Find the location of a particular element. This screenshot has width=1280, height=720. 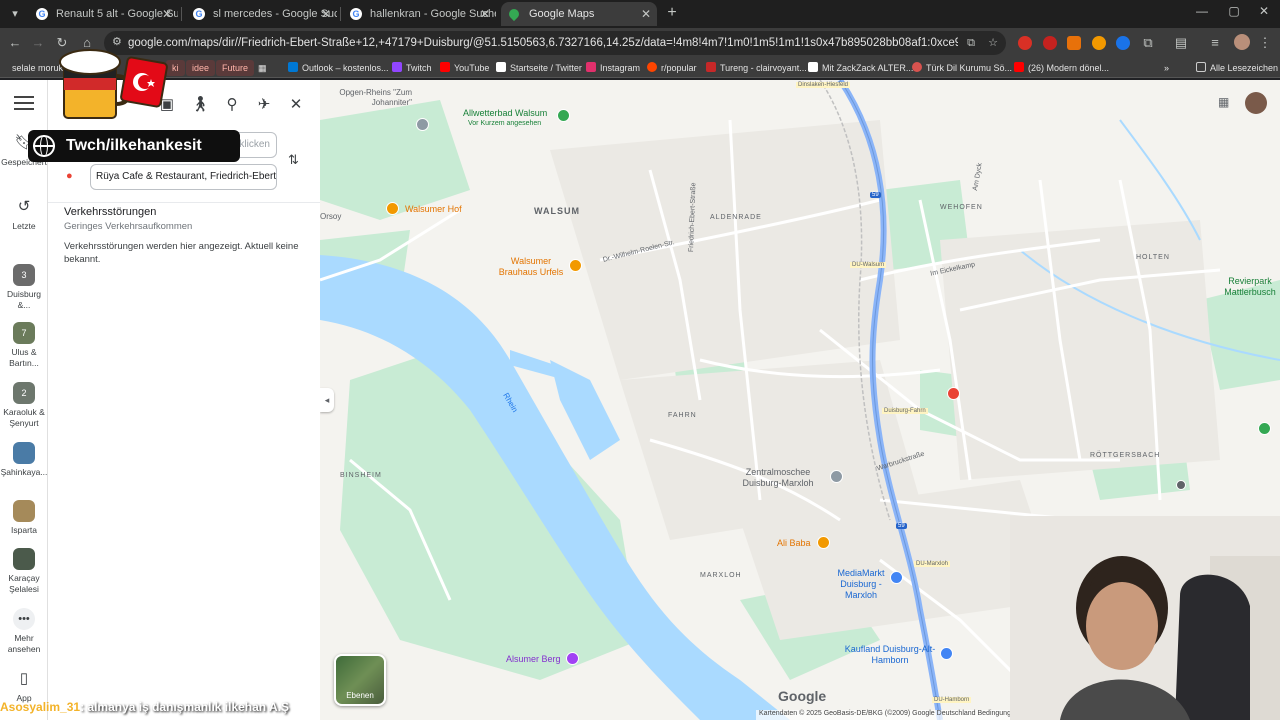

bookmark-youtube: YouTube is located at coordinates (464, 68).